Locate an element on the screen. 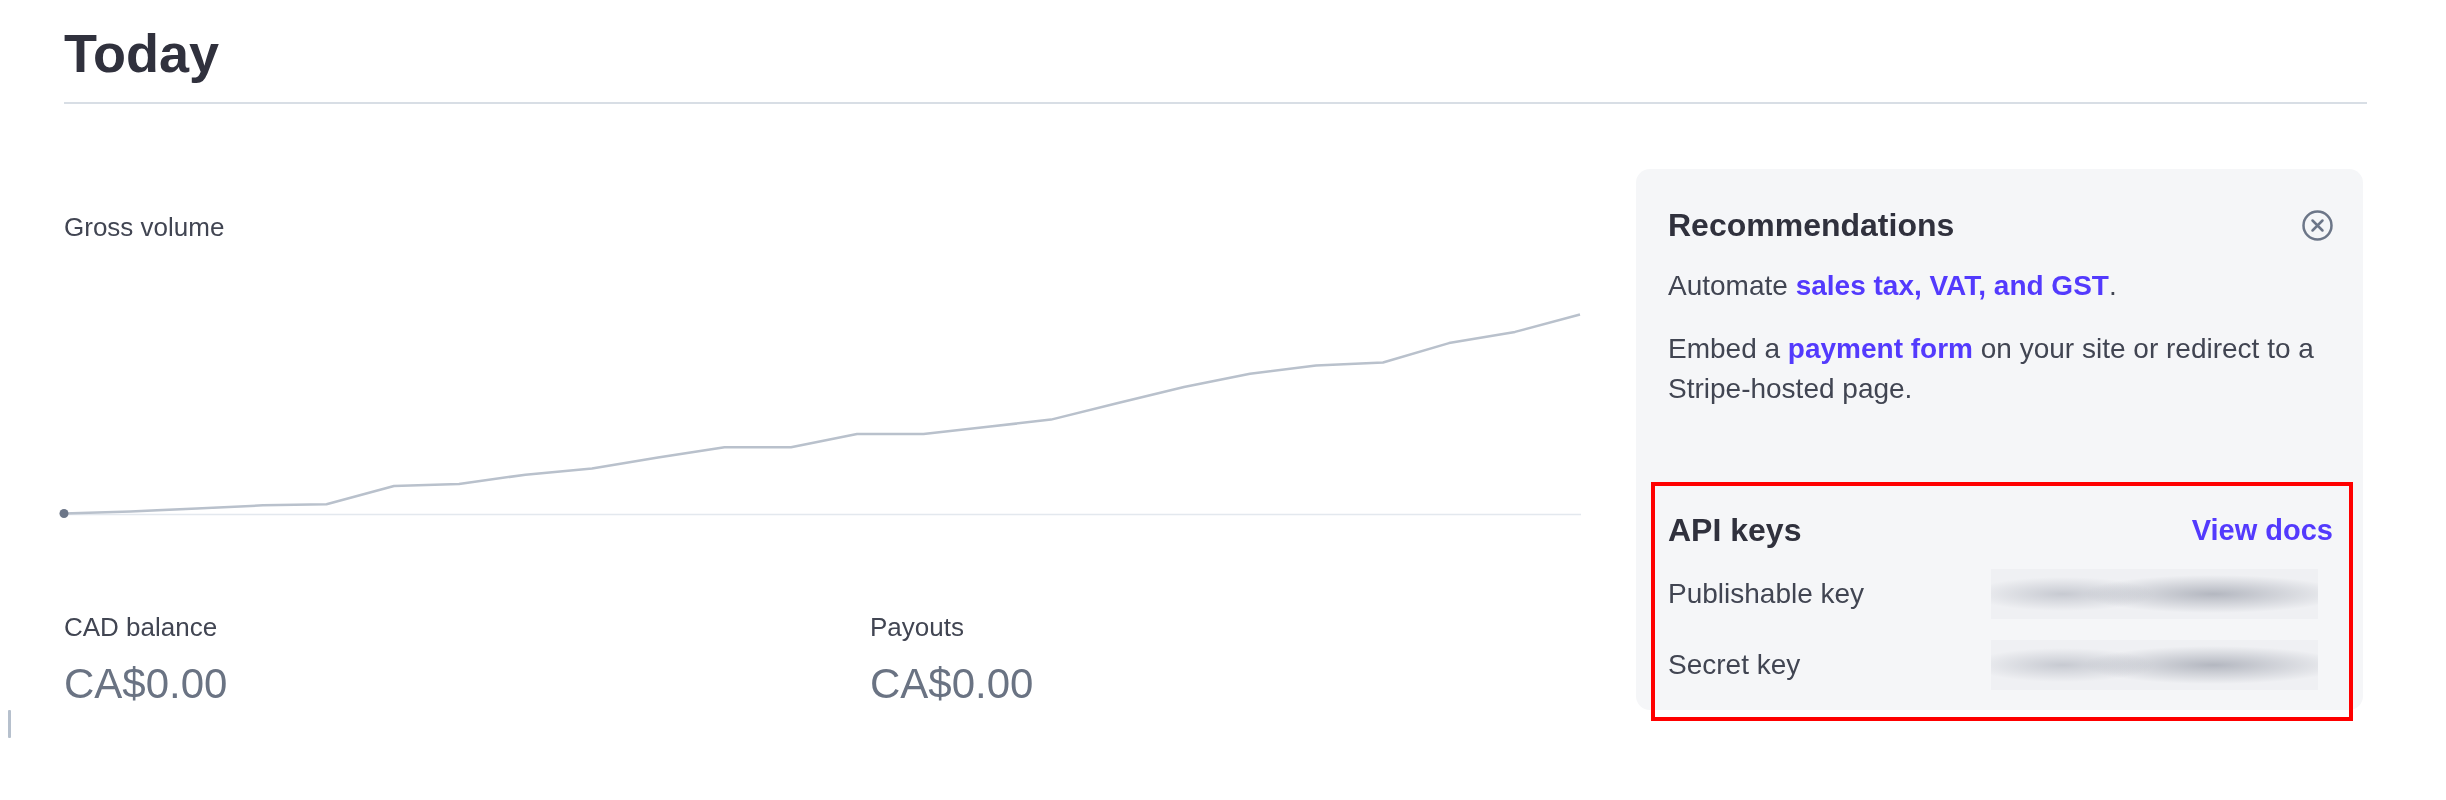  vertical-bar-icon is located at coordinates (9, 723).